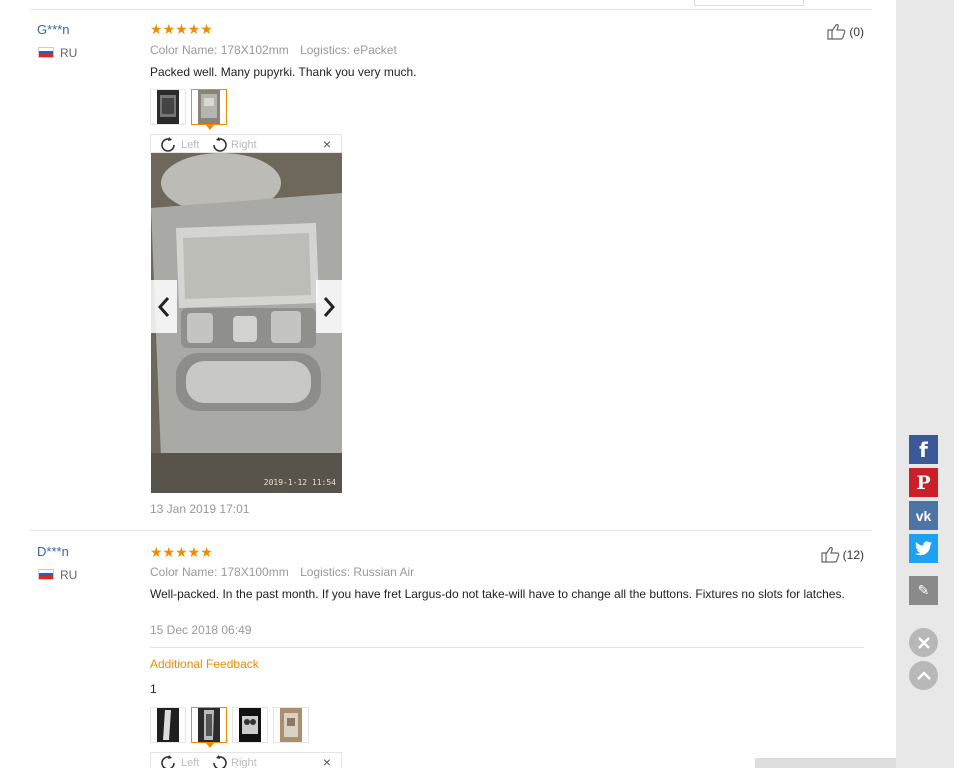 The image size is (954, 768). I want to click on helpful-button: (12), so click(842, 554).